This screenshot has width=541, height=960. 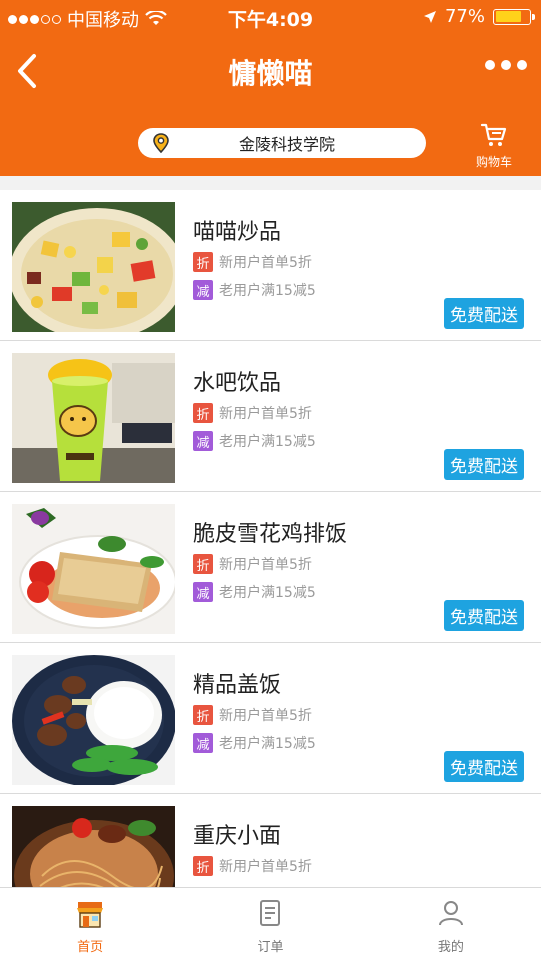 I want to click on store-icon, so click(x=90, y=915).